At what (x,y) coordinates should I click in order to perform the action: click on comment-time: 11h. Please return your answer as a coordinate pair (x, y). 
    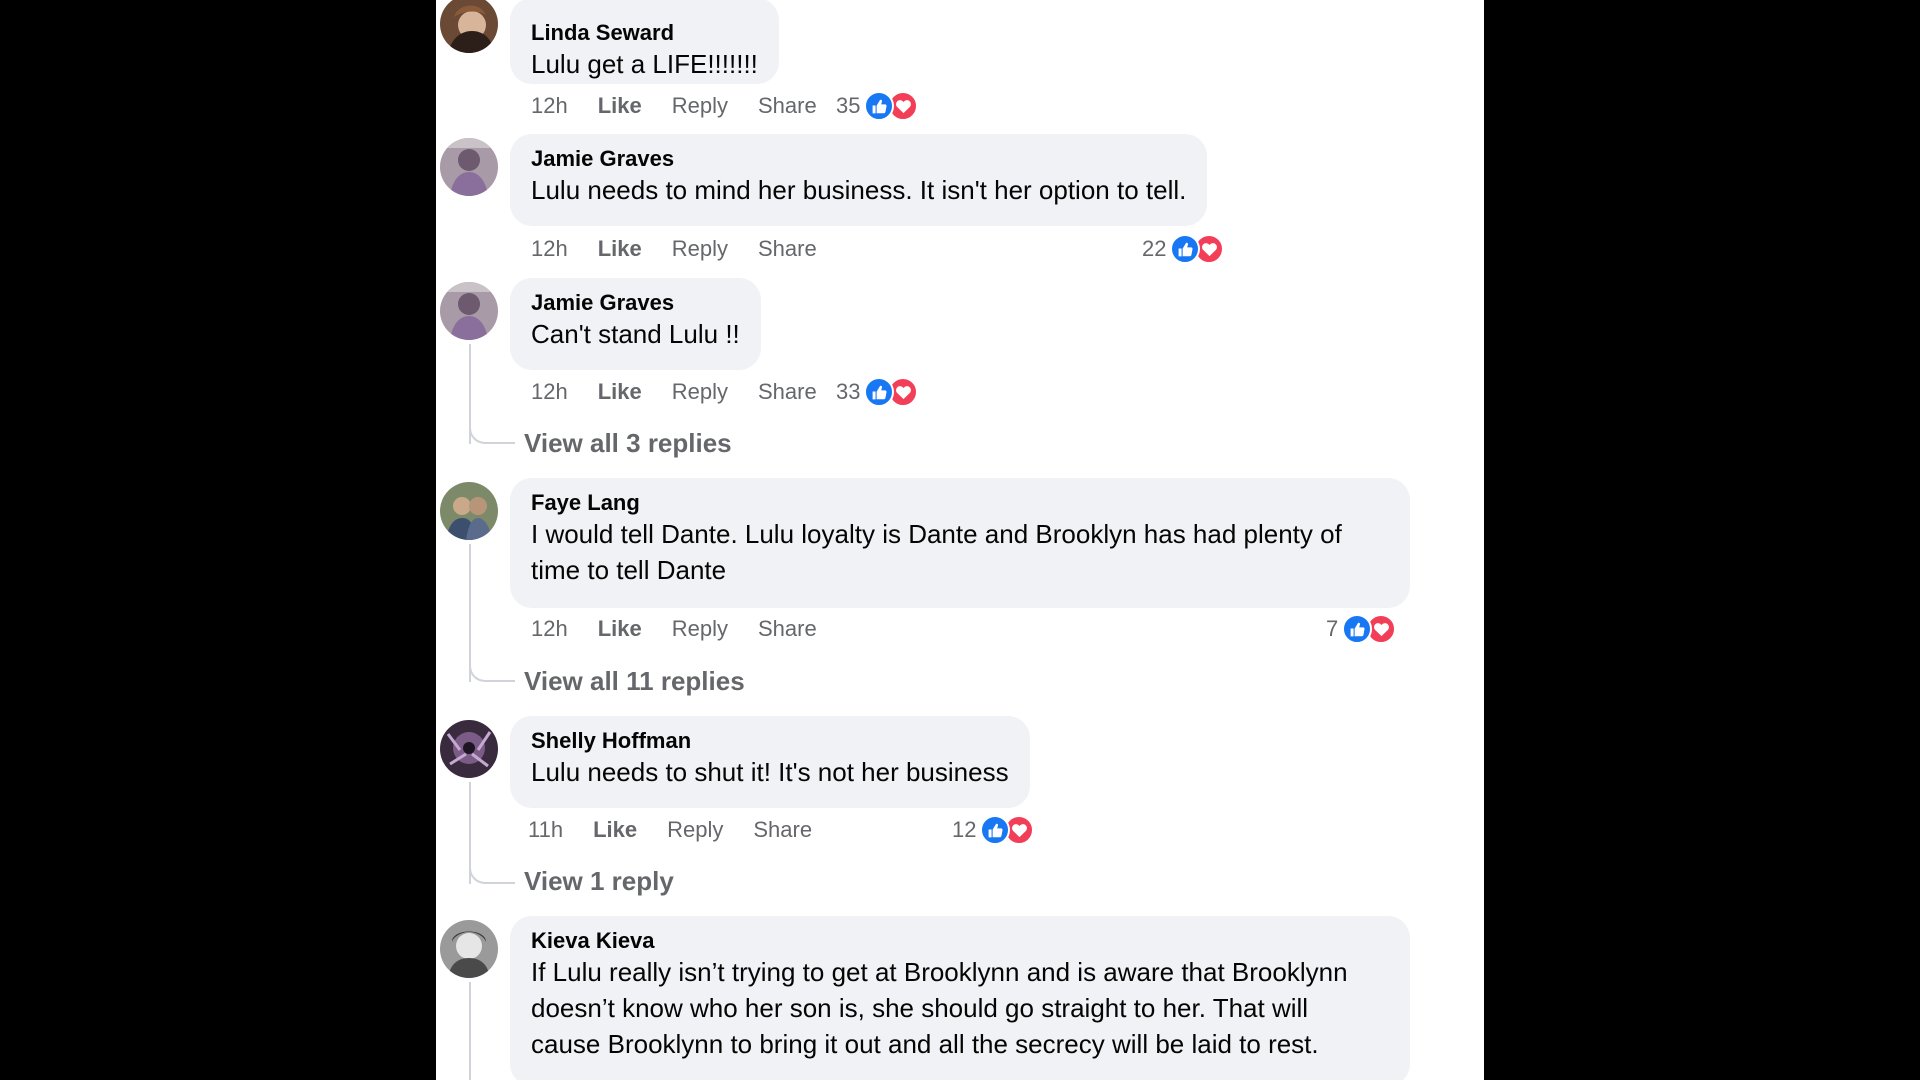
    Looking at the image, I should click on (545, 830).